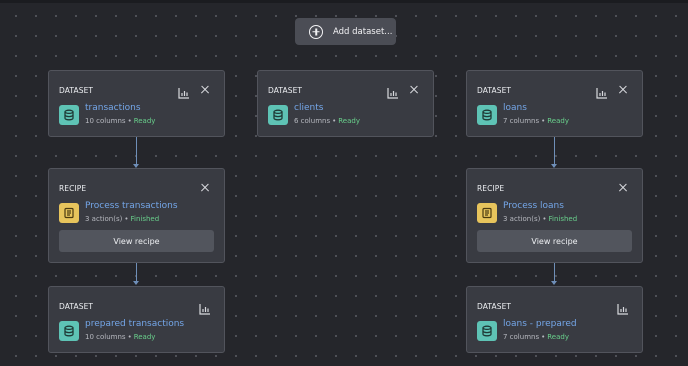  Describe the element at coordinates (136, 151) in the screenshot. I see `connector-transactions-recipe` at that location.